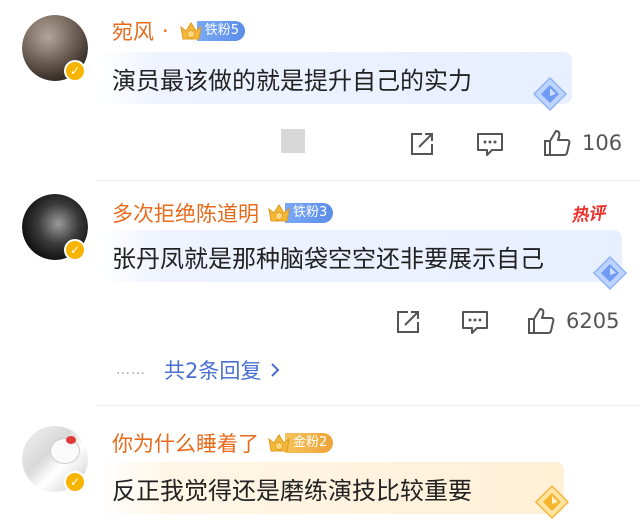 The image size is (640, 529). I want to click on like-count: 106, so click(602, 143).